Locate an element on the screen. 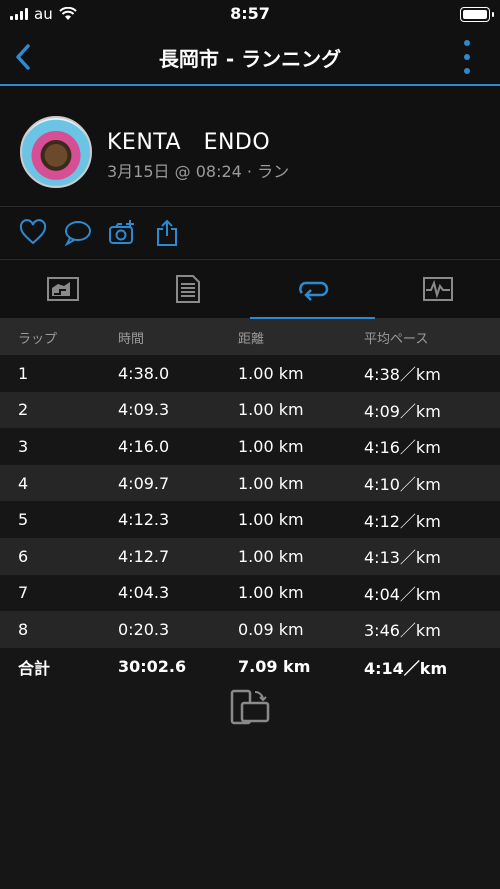 The width and height of the screenshot is (500, 889). tab-graphs is located at coordinates (437, 289).